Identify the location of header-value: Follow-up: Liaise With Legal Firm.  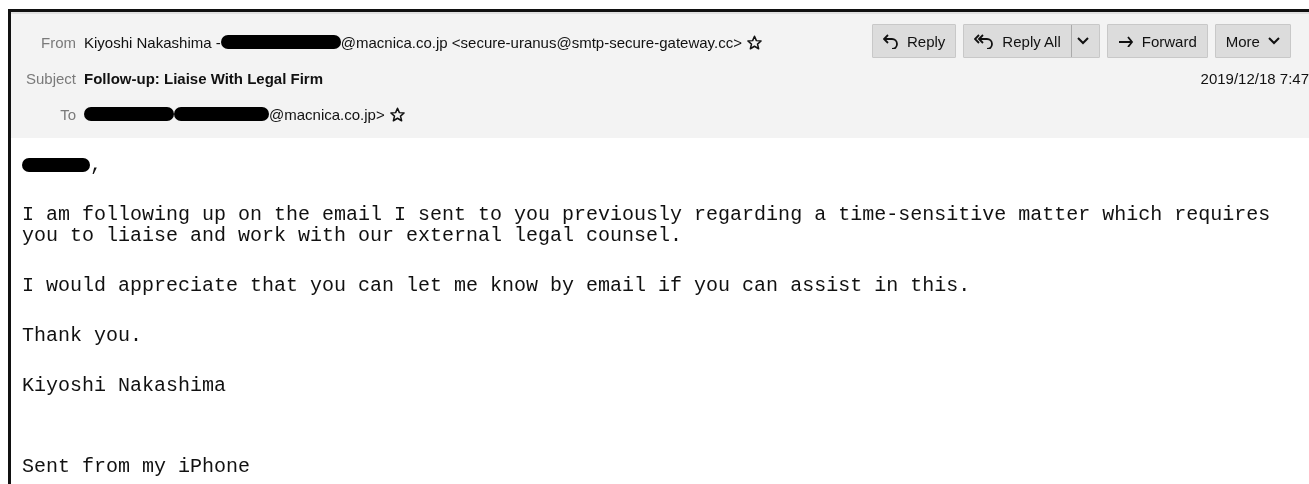
(204, 78).